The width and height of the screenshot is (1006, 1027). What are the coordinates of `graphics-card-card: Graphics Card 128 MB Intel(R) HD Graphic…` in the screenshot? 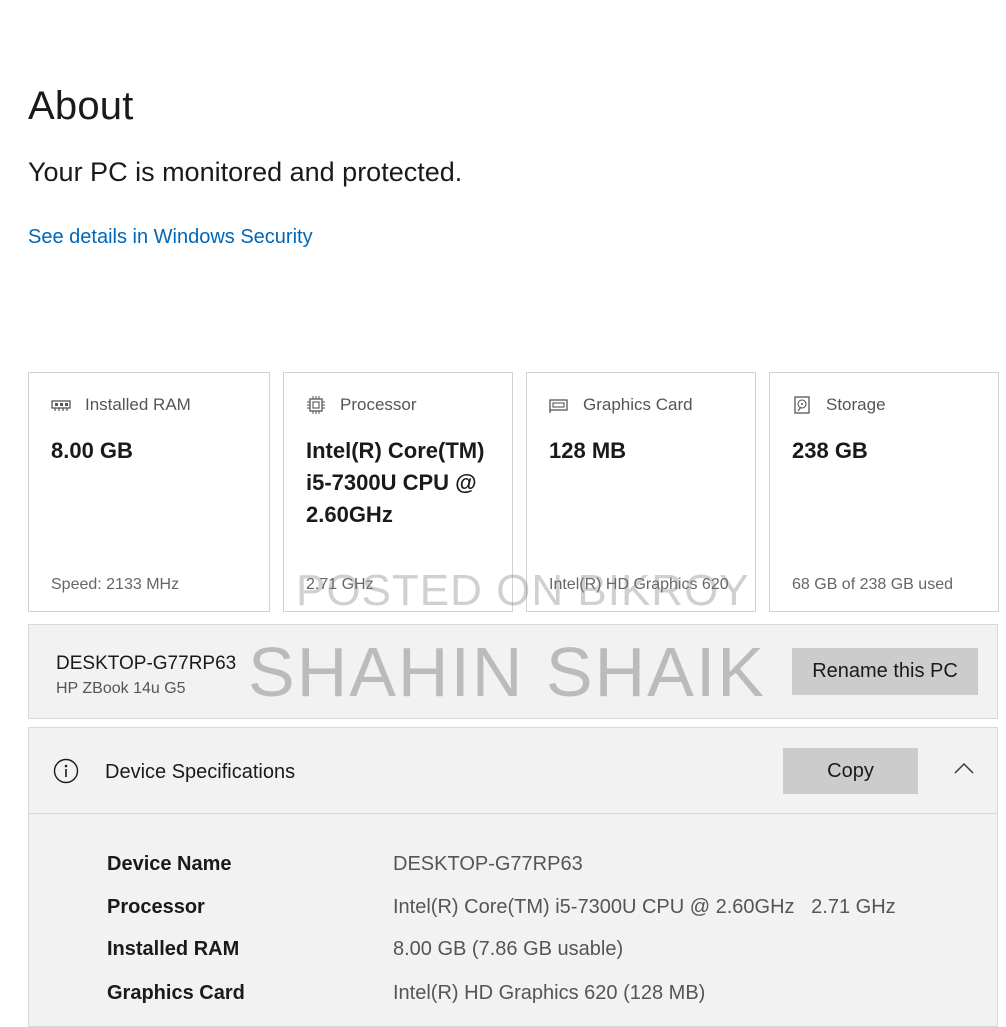 It's located at (641, 492).